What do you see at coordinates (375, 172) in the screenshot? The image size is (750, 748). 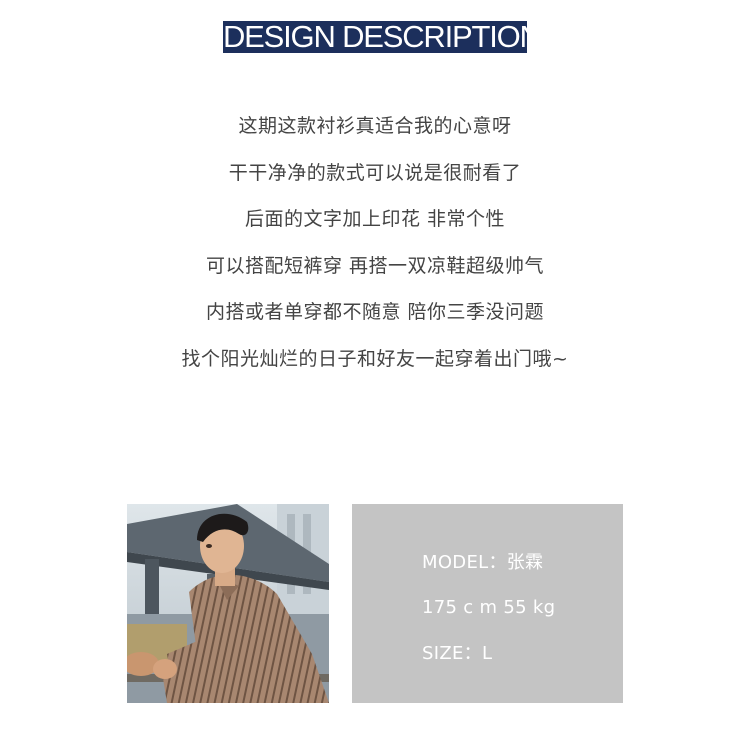 I see `description-line: 干干净净的款式可以说是很耐看了` at bounding box center [375, 172].